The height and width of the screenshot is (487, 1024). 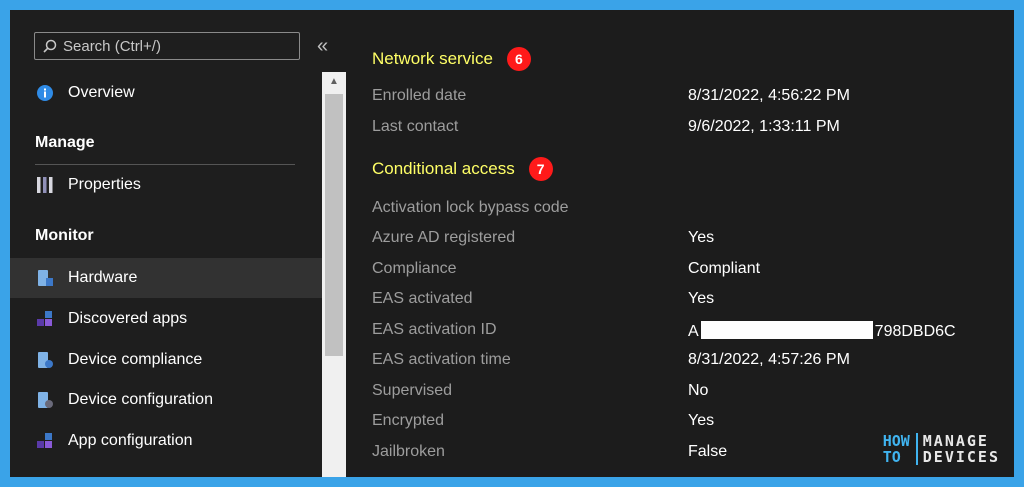 I want to click on sidebar-item-discovered-apps: Discovered apps, so click(x=166, y=319).